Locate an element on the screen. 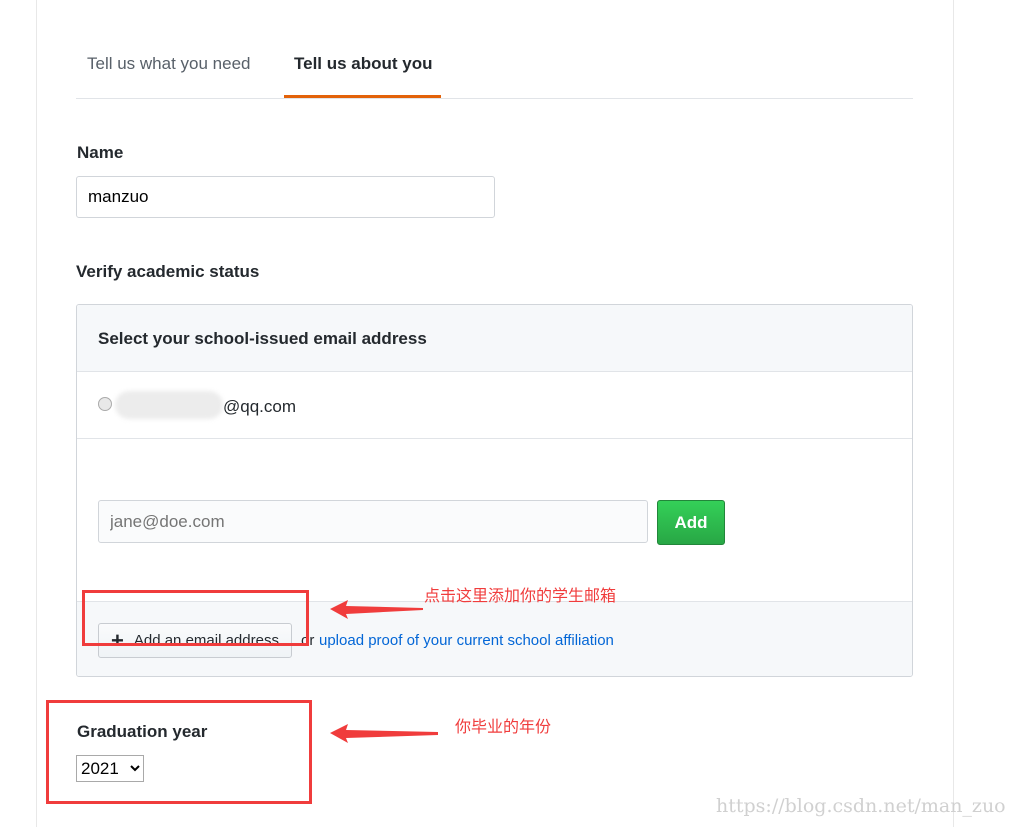 The image size is (1018, 827). annotation-box-email is located at coordinates (195, 618).